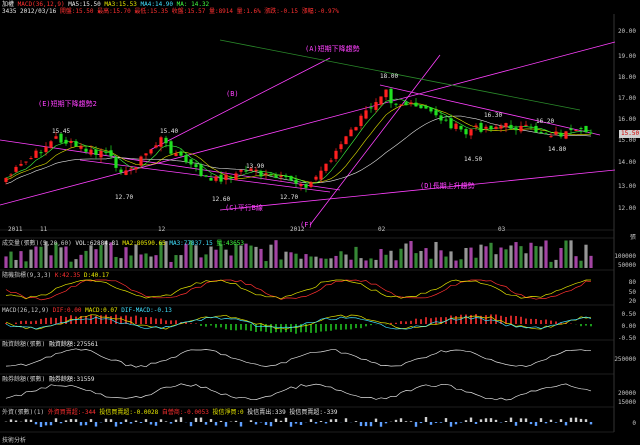 The height and width of the screenshot is (445, 640). I want to click on footer-tab: 技術分析, so click(14, 440).